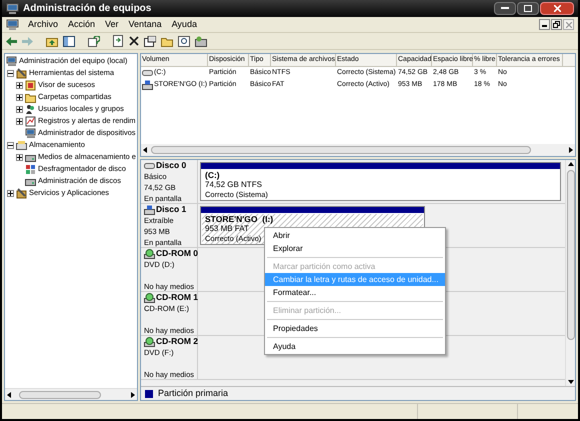 Image resolution: width=580 pixels, height=421 pixels. I want to click on partition-label: (C:), so click(212, 175).